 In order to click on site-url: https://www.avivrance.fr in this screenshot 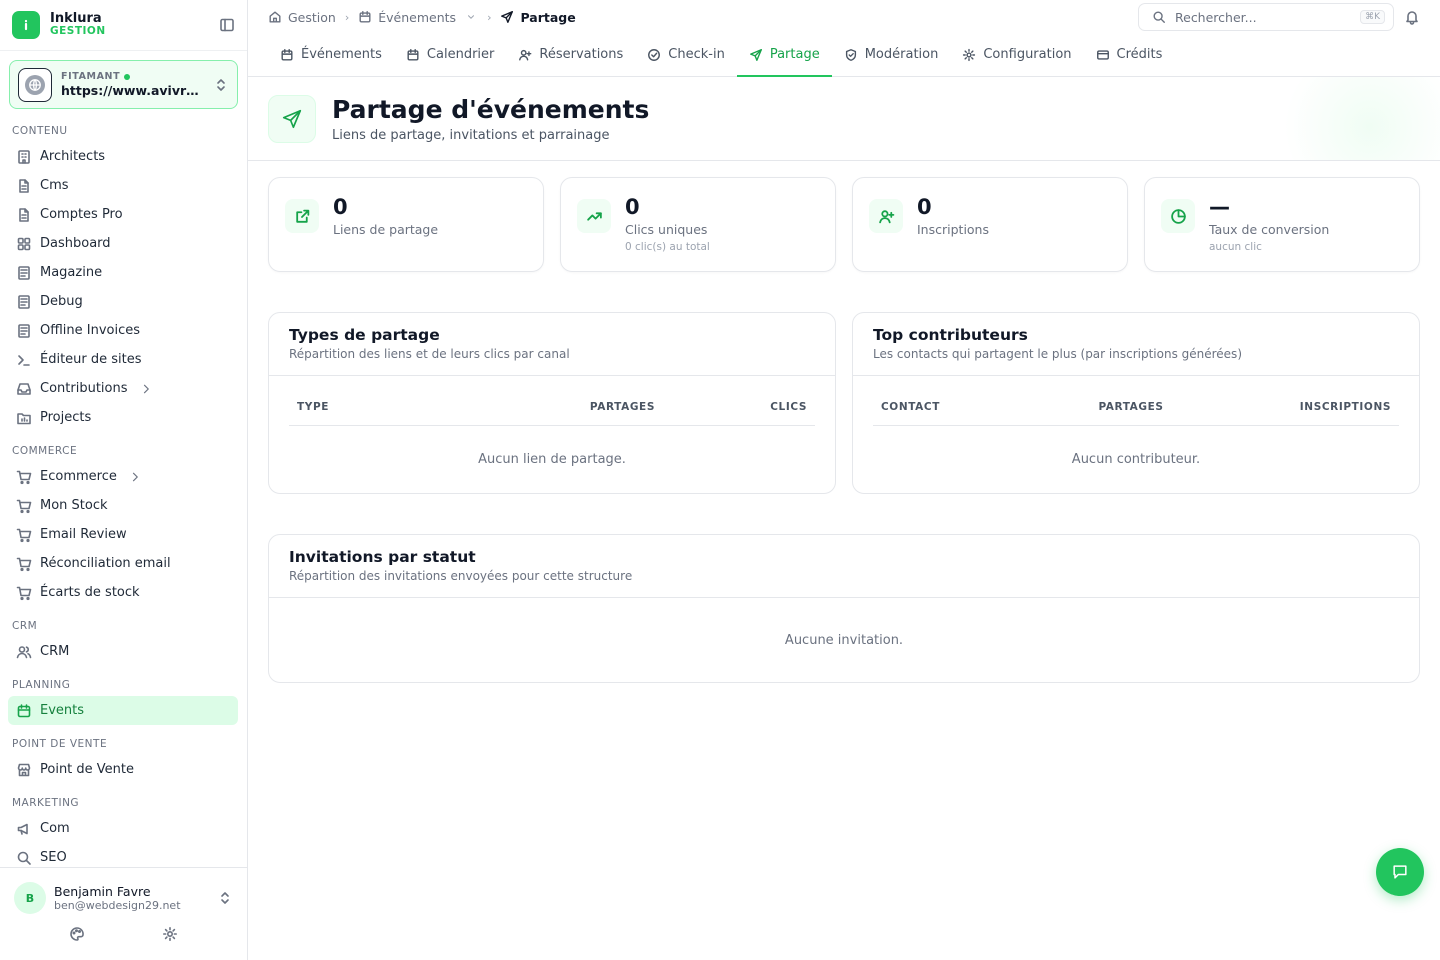, I will do `click(133, 90)`.